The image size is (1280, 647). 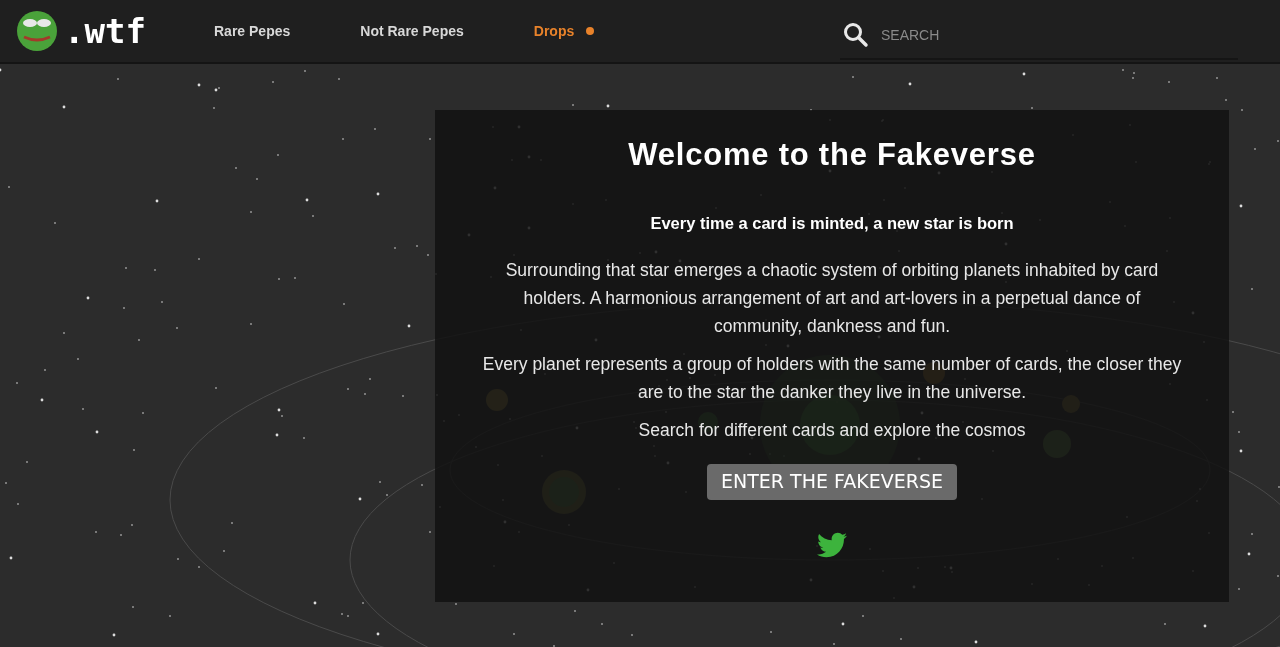 What do you see at coordinates (412, 31) in the screenshot?
I see `nav-link: Not Rare Pepes` at bounding box center [412, 31].